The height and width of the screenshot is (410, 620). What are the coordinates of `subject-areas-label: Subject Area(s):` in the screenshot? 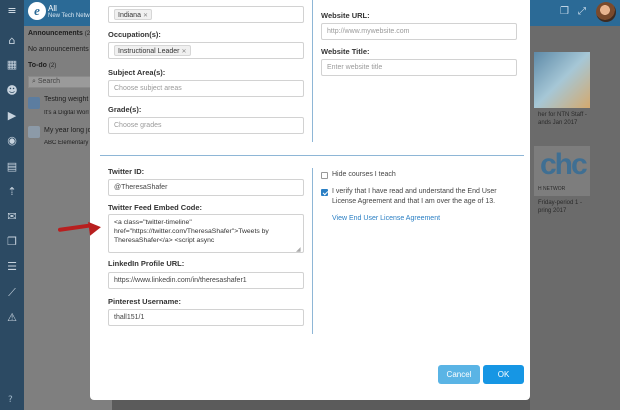 It's located at (137, 72).